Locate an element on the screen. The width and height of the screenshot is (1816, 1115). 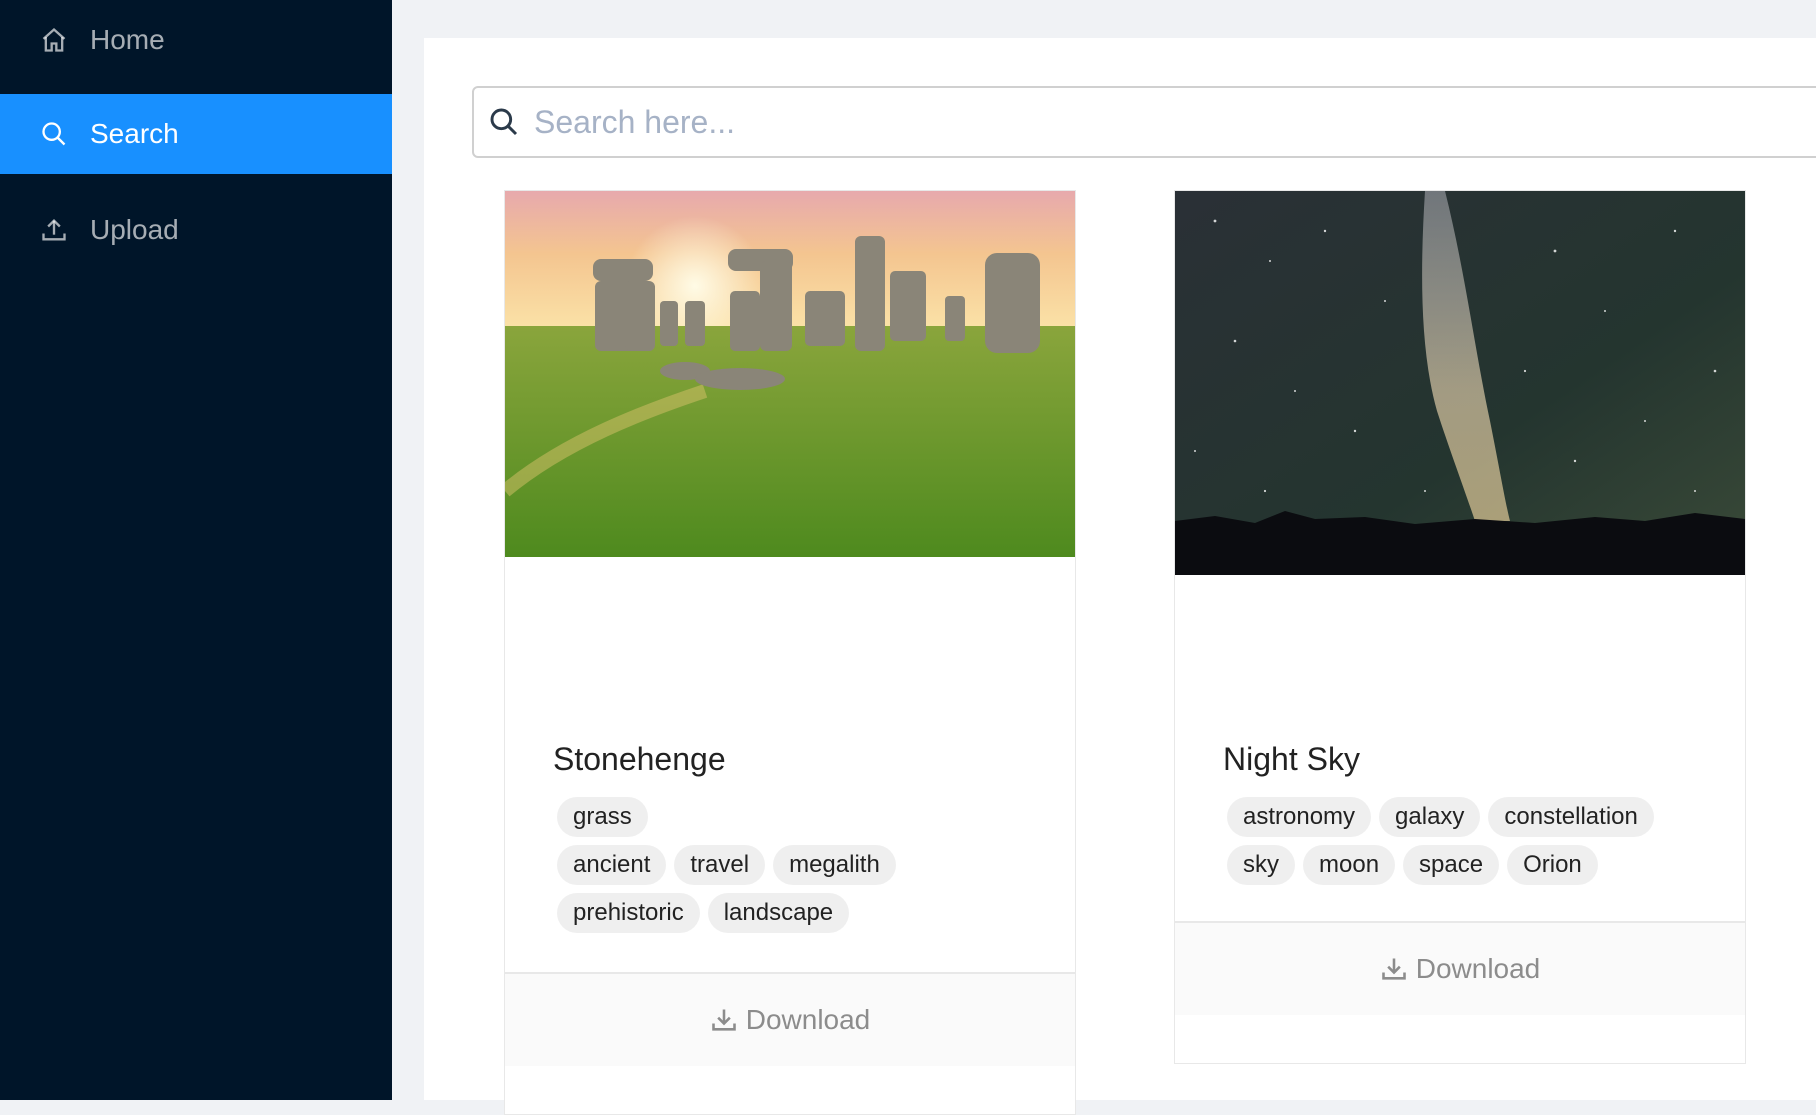
tag: megalith is located at coordinates (834, 865).